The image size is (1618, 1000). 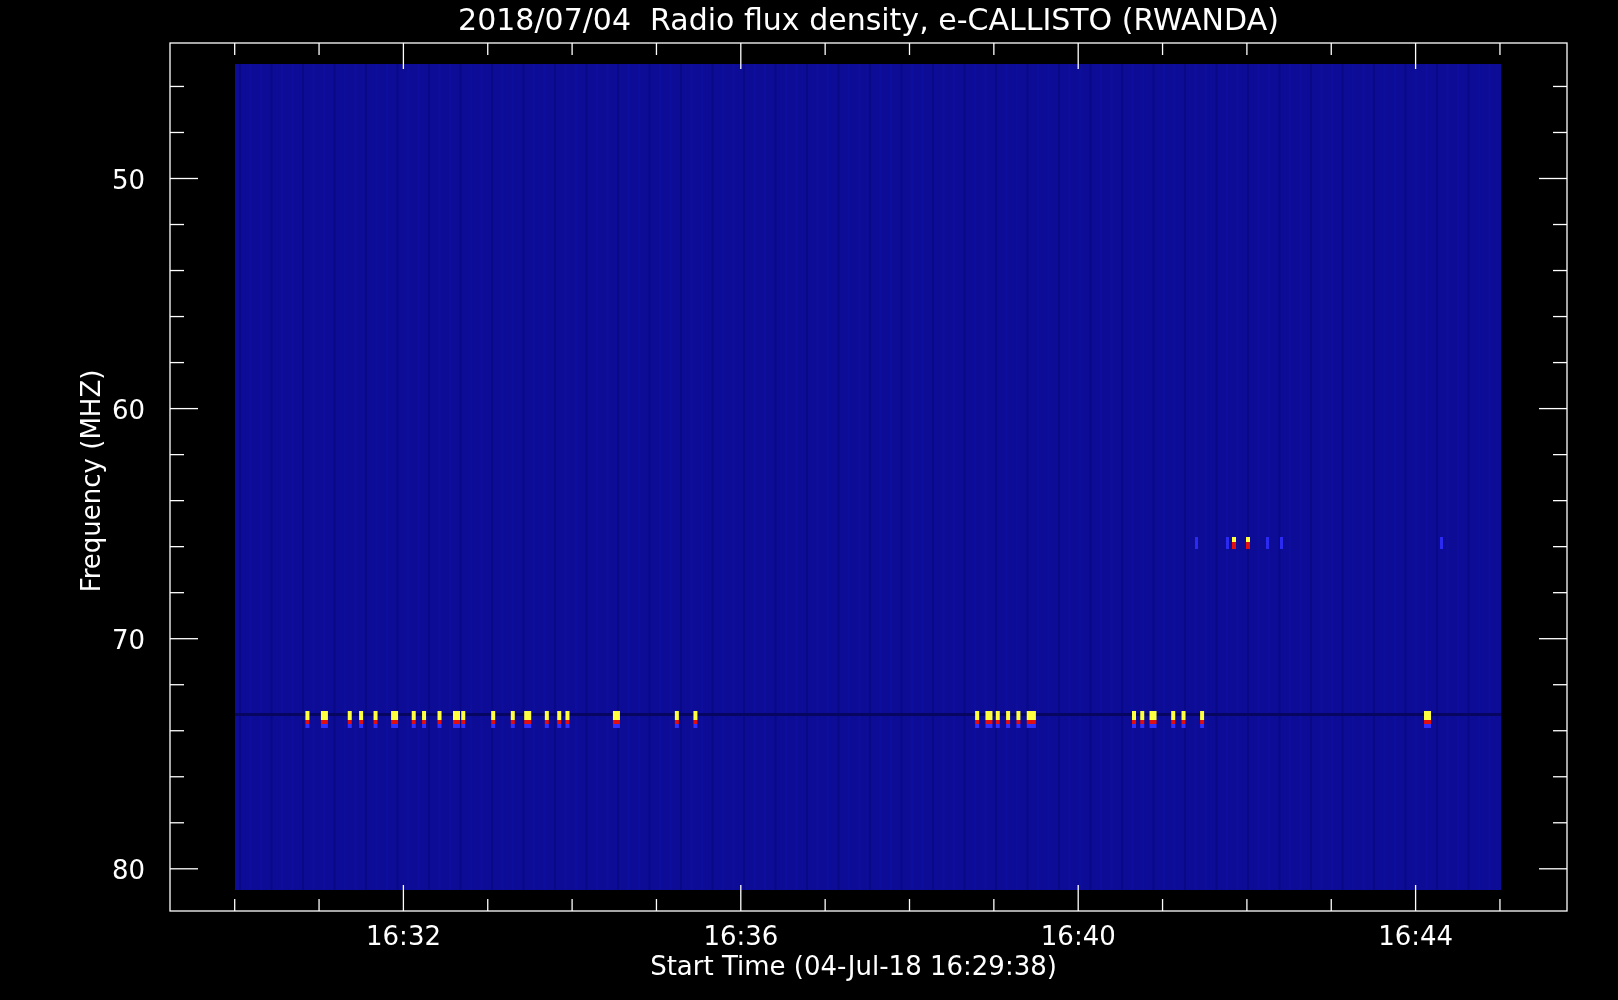 What do you see at coordinates (741, 936) in the screenshot?
I see `tick-label: 16:36` at bounding box center [741, 936].